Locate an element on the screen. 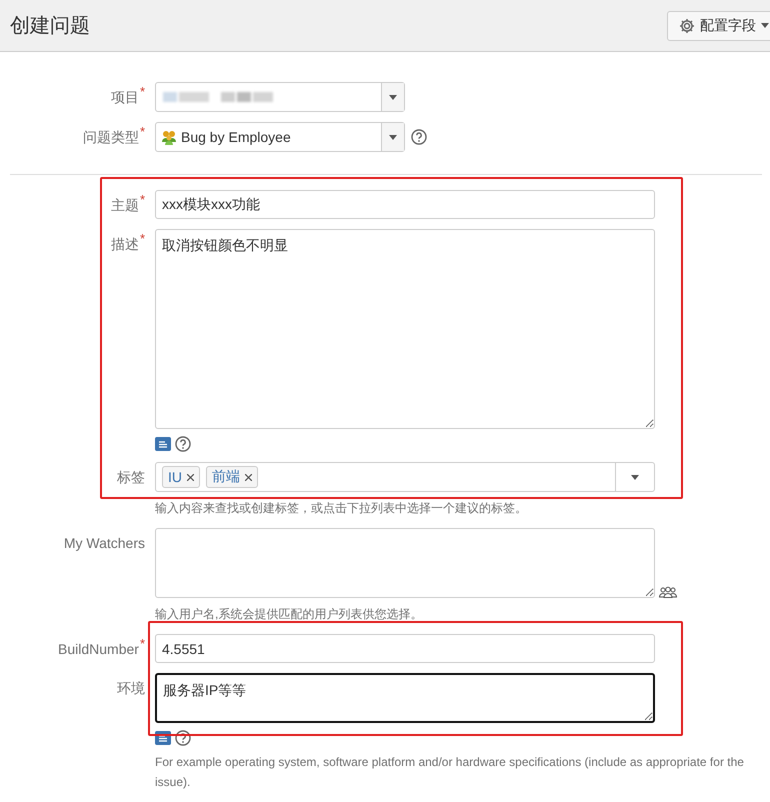  select-field: Bug by Employee is located at coordinates (280, 137).